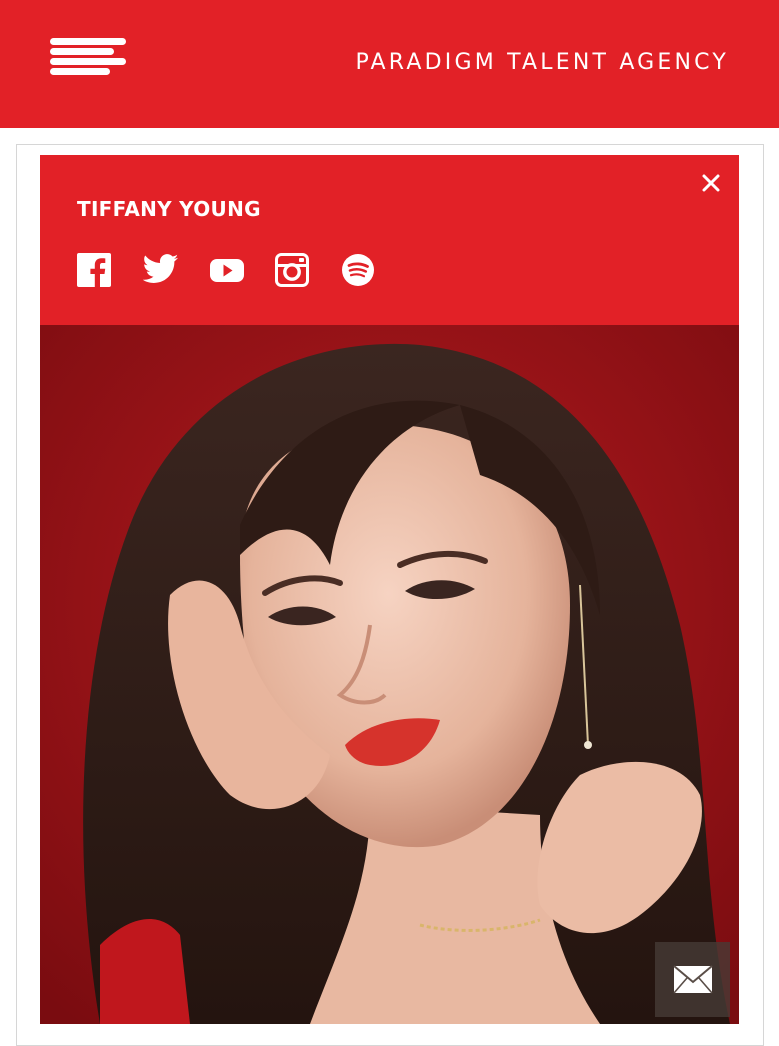 This screenshot has width=779, height=1046. Describe the element at coordinates (95, 271) in the screenshot. I see `facebook-icon` at that location.